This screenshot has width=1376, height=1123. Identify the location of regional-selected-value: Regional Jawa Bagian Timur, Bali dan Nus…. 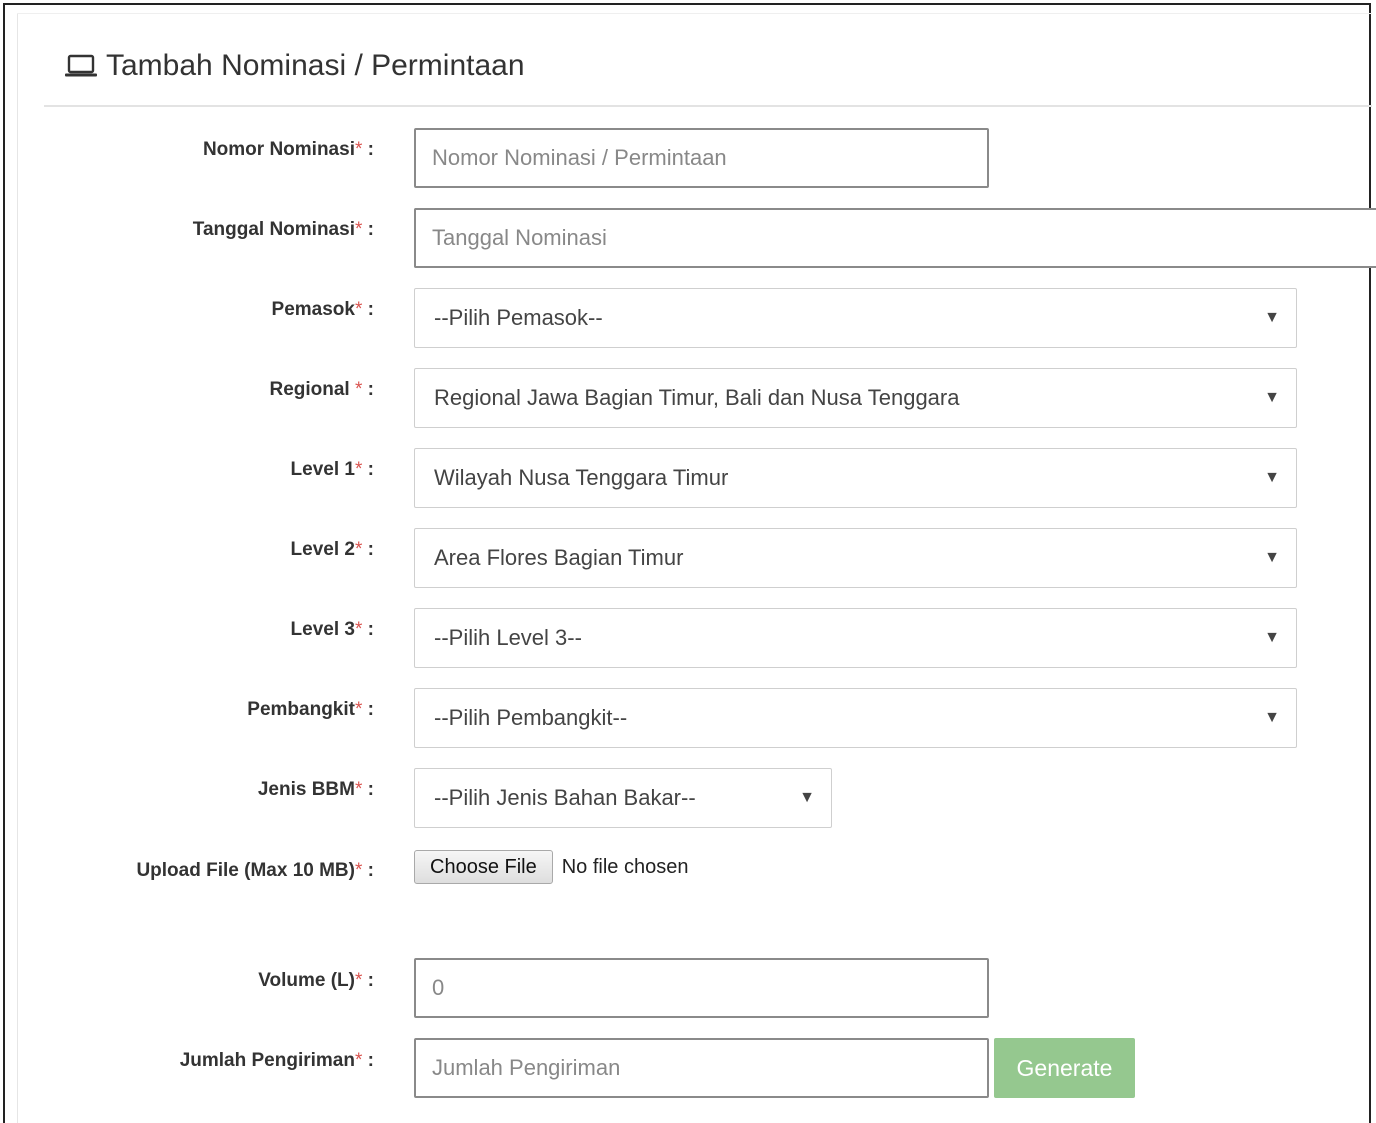
(697, 397).